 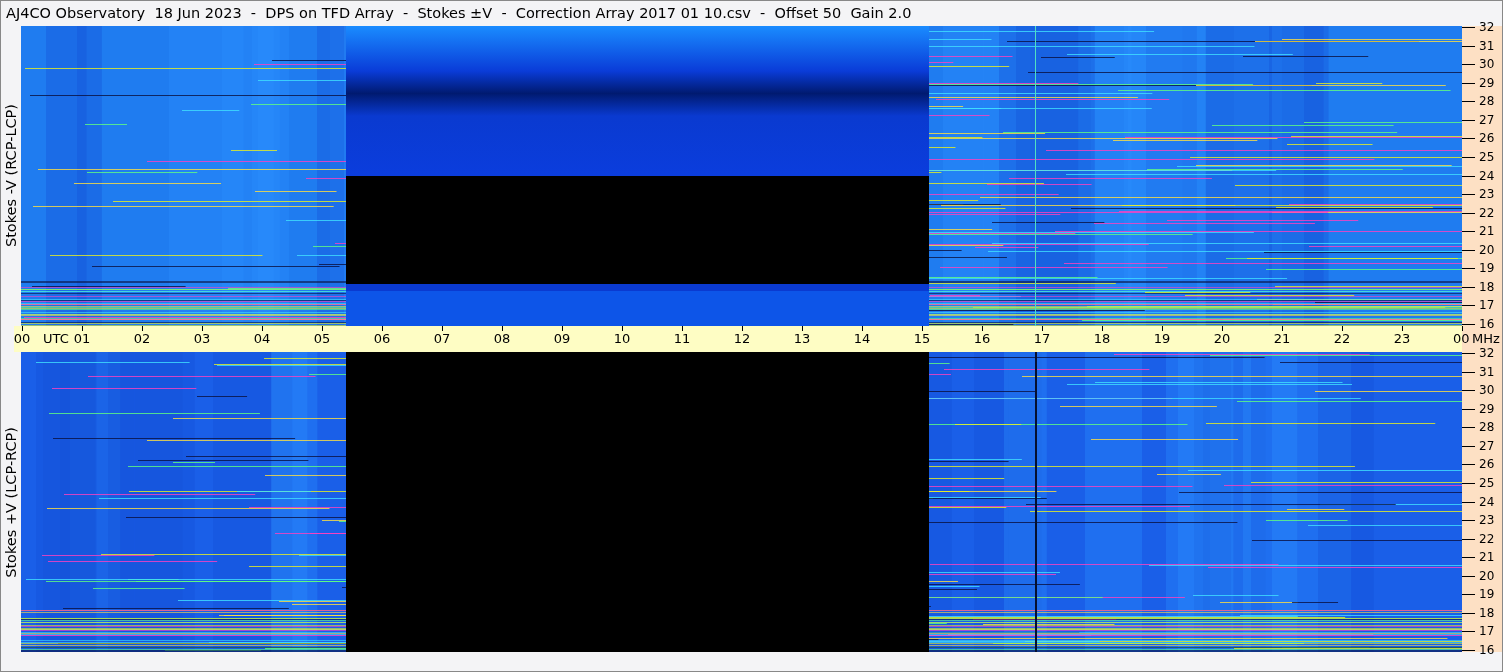 I want to click on tick-label: 13, so click(x=802, y=338).